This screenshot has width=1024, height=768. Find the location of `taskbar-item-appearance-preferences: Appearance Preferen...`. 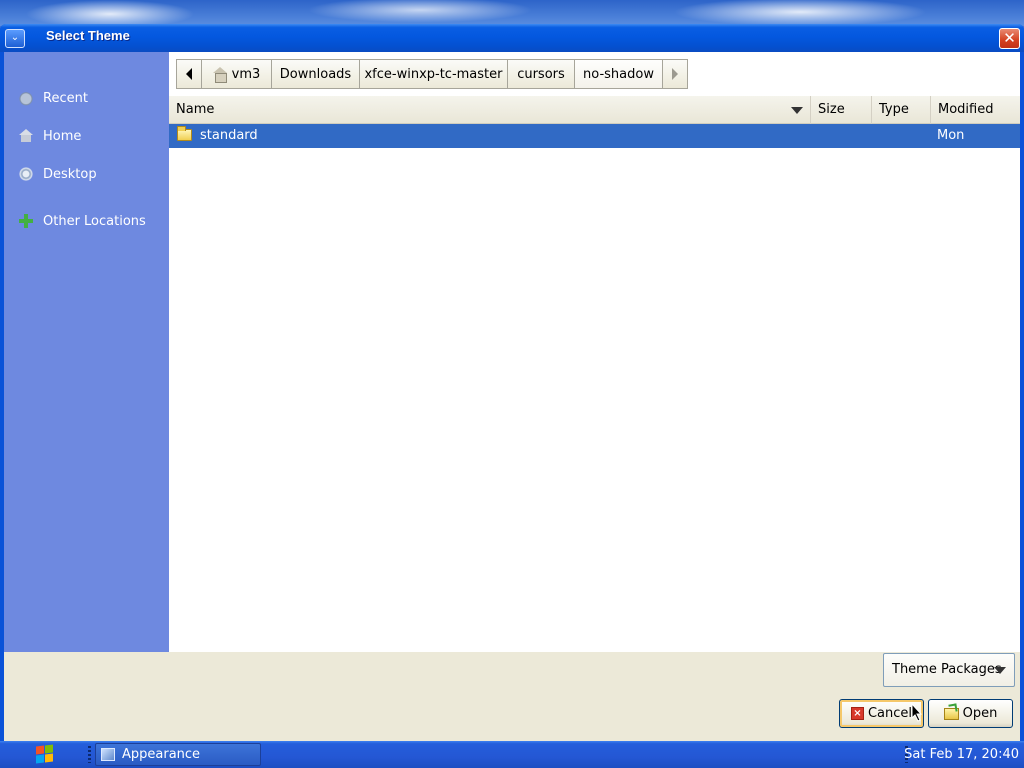

taskbar-item-appearance-preferences: Appearance Preferen... is located at coordinates (178, 754).